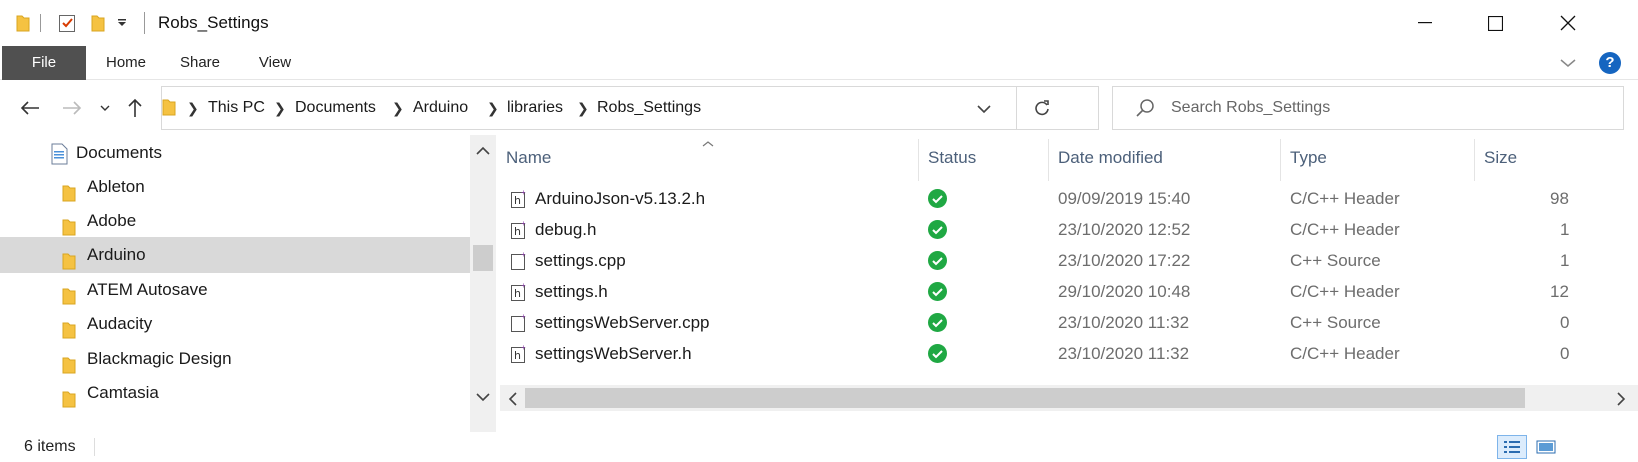  What do you see at coordinates (708, 144) in the screenshot?
I see `sort-ascending-icon` at bounding box center [708, 144].